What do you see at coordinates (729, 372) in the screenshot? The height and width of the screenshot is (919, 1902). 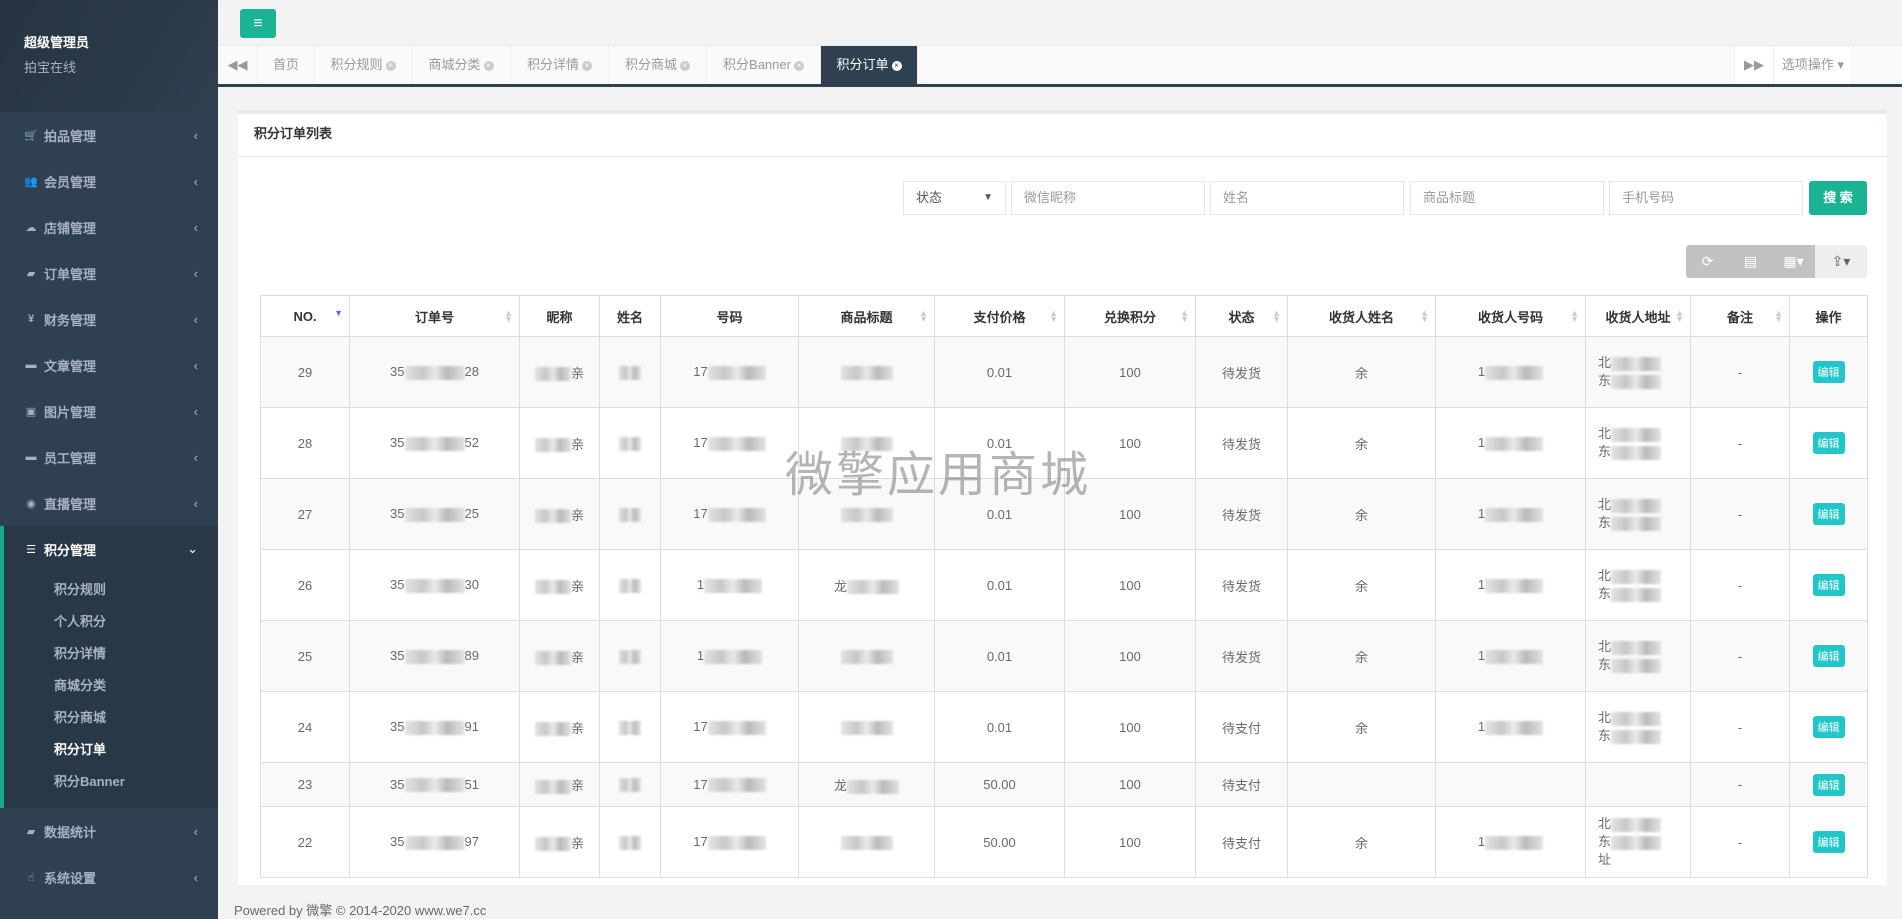 I see `table-cell: 17` at bounding box center [729, 372].